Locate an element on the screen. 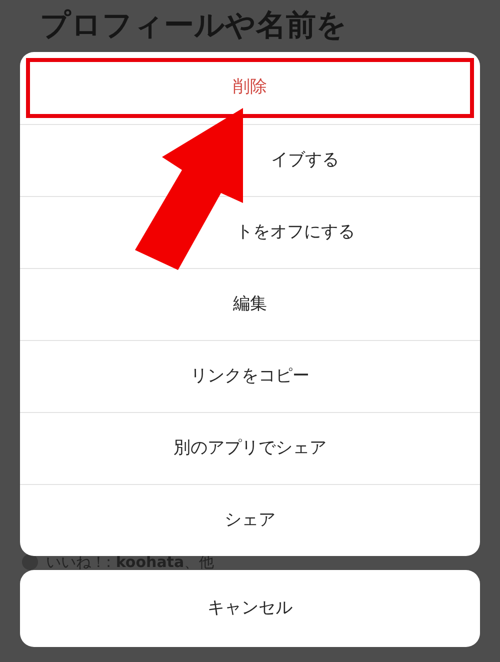  menu-item: 別のアプリでシェア is located at coordinates (250, 448).